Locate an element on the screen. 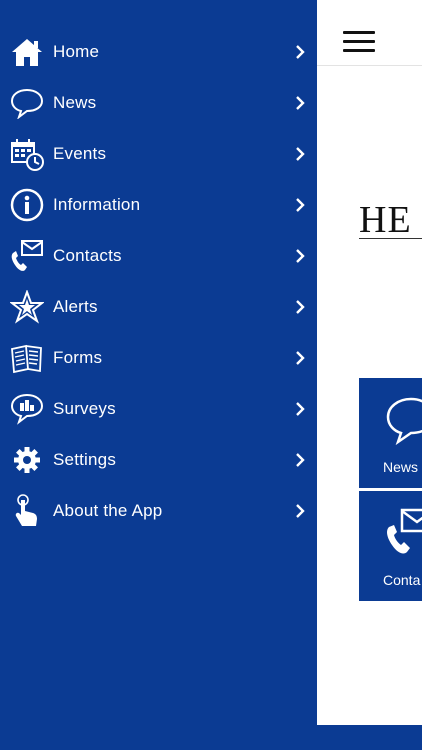  menu-item-contacts: Contacts is located at coordinates (158, 255).